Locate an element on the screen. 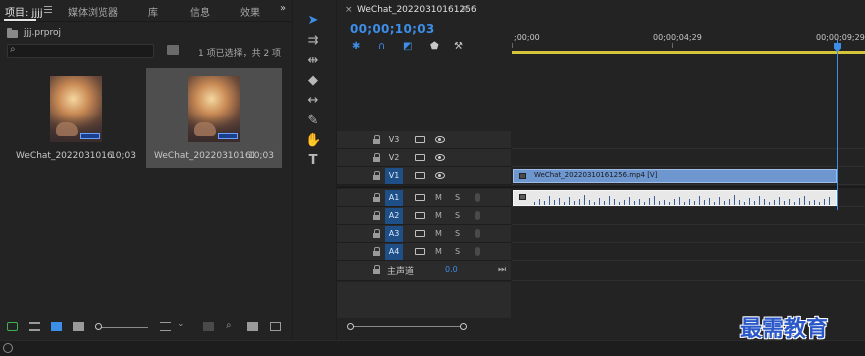  track-name: A4 is located at coordinates (394, 252).